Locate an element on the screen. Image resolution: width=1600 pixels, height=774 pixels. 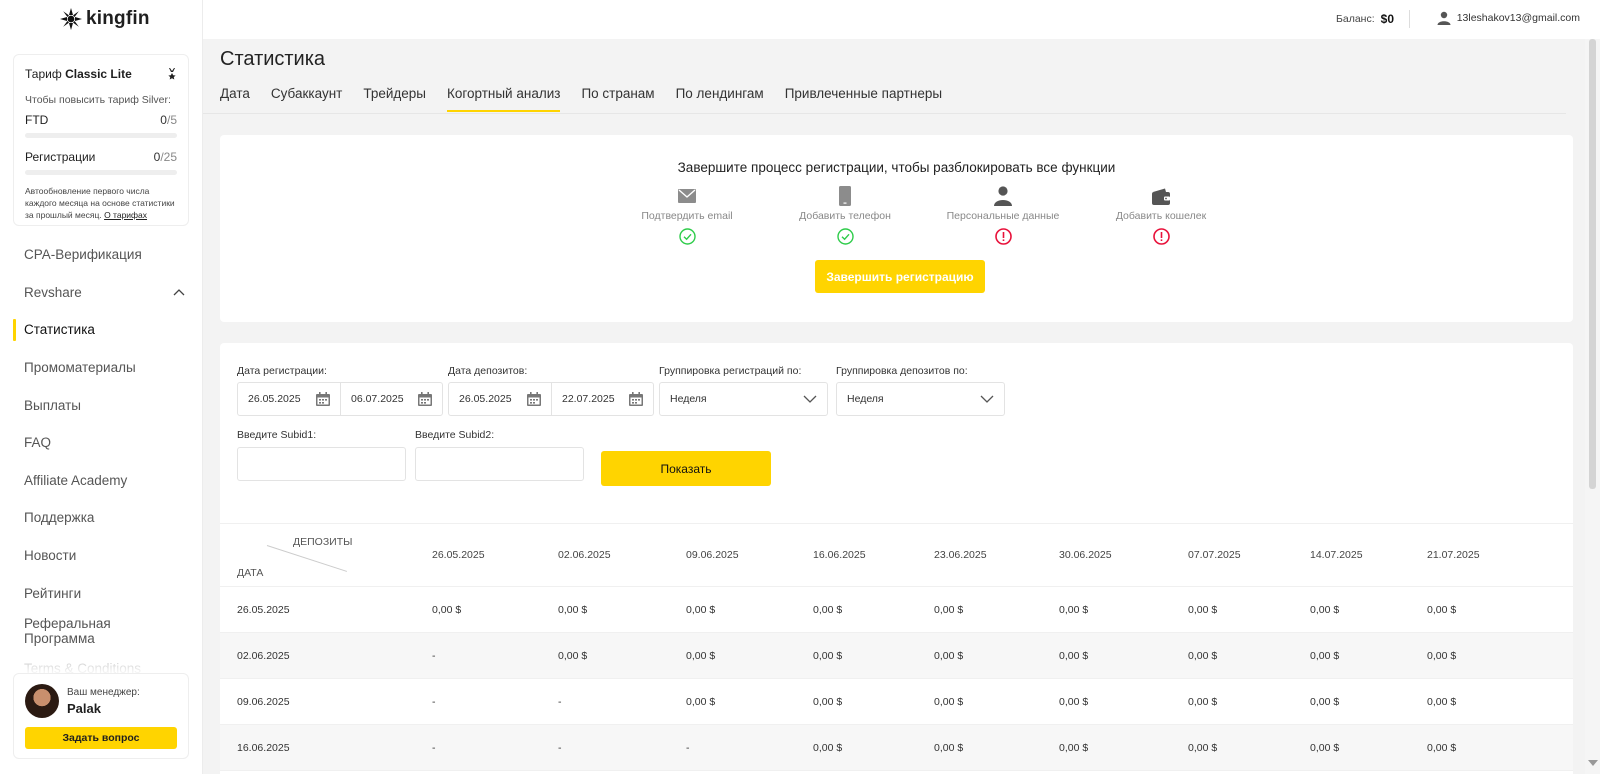
column-header: 09.06.2025 is located at coordinates (712, 555).